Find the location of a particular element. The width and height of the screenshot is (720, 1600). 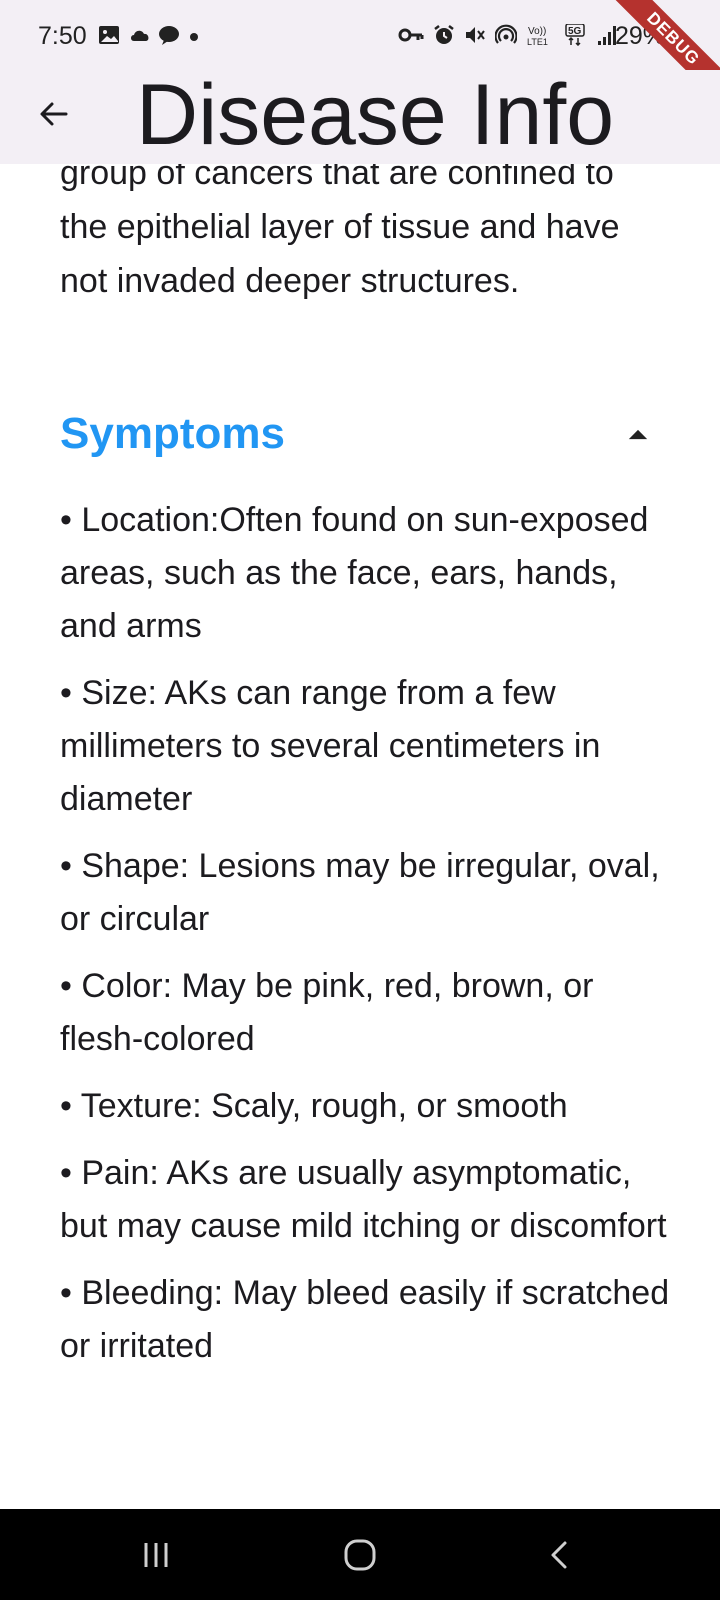

home-button is located at coordinates (360, 1555).